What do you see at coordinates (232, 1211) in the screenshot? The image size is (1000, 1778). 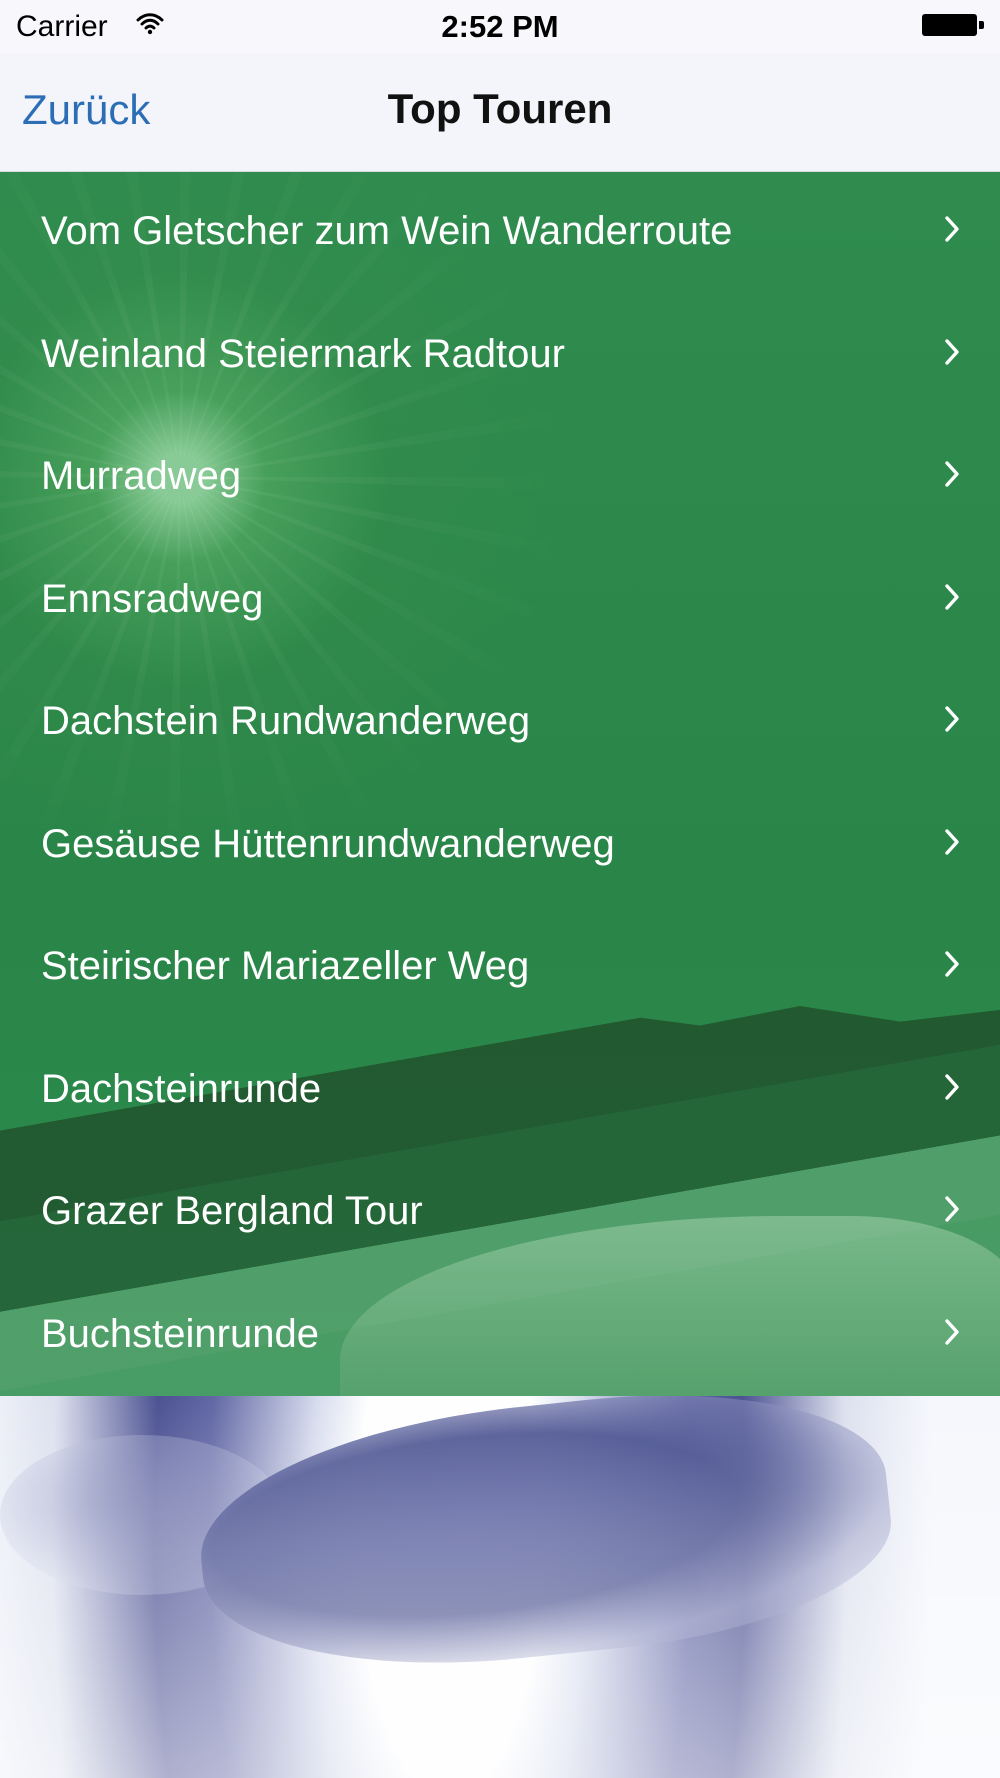 I see `tour-label: Grazer Bergland Tour` at bounding box center [232, 1211].